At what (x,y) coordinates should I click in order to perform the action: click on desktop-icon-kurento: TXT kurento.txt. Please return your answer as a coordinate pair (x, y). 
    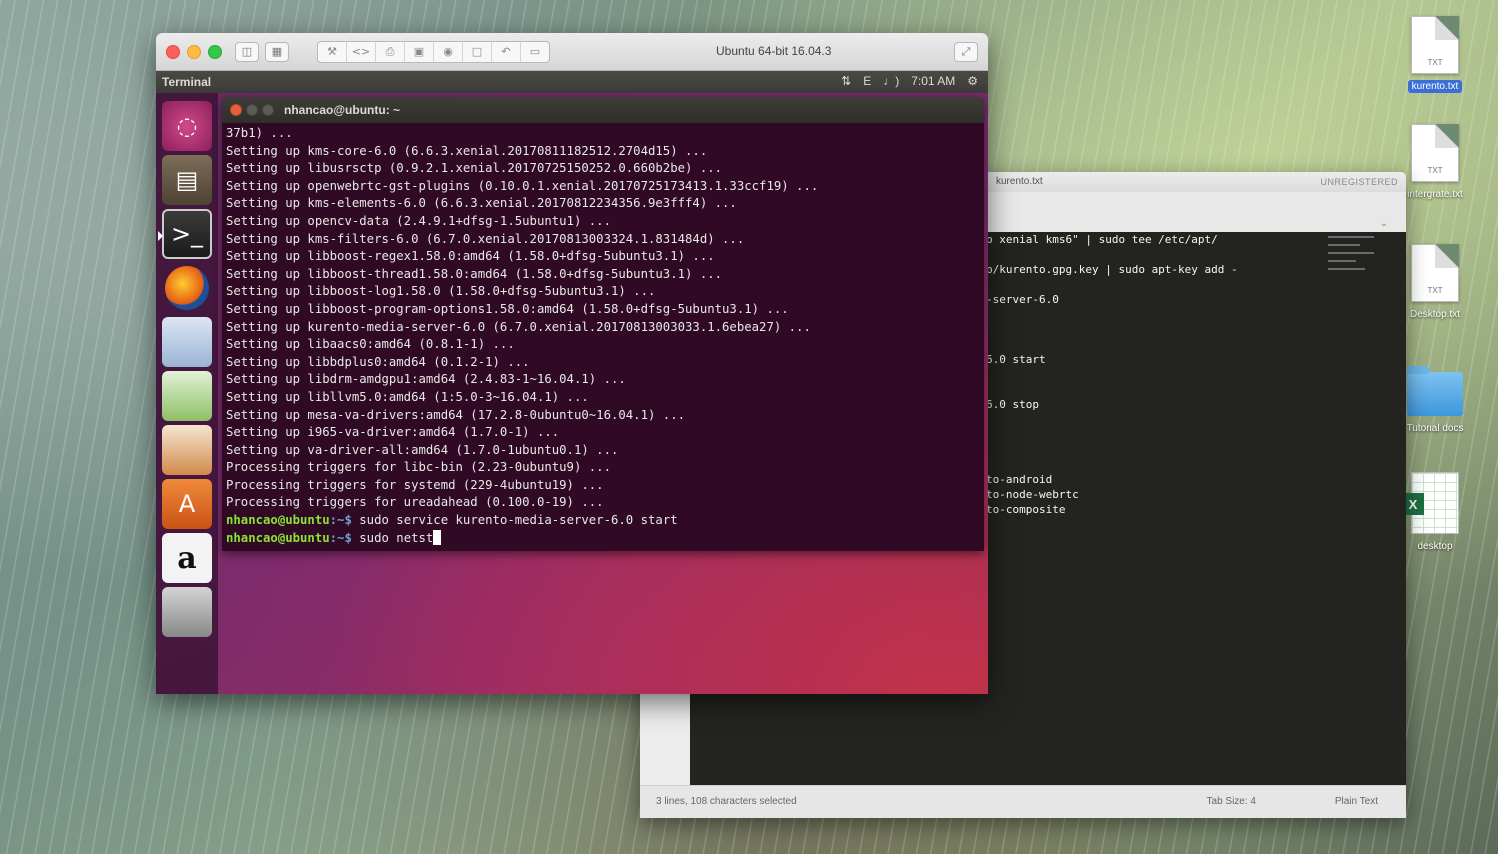
    Looking at the image, I should click on (1435, 54).